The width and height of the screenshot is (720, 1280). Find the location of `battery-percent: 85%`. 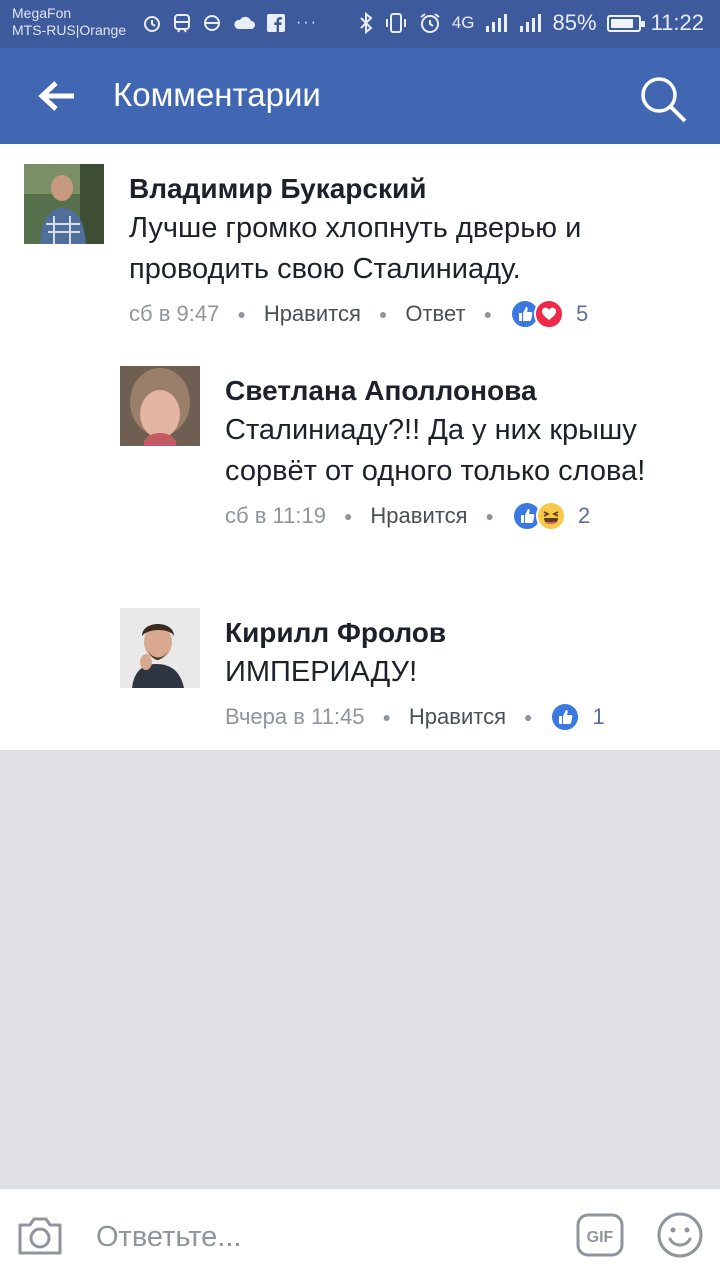

battery-percent: 85% is located at coordinates (574, 22).